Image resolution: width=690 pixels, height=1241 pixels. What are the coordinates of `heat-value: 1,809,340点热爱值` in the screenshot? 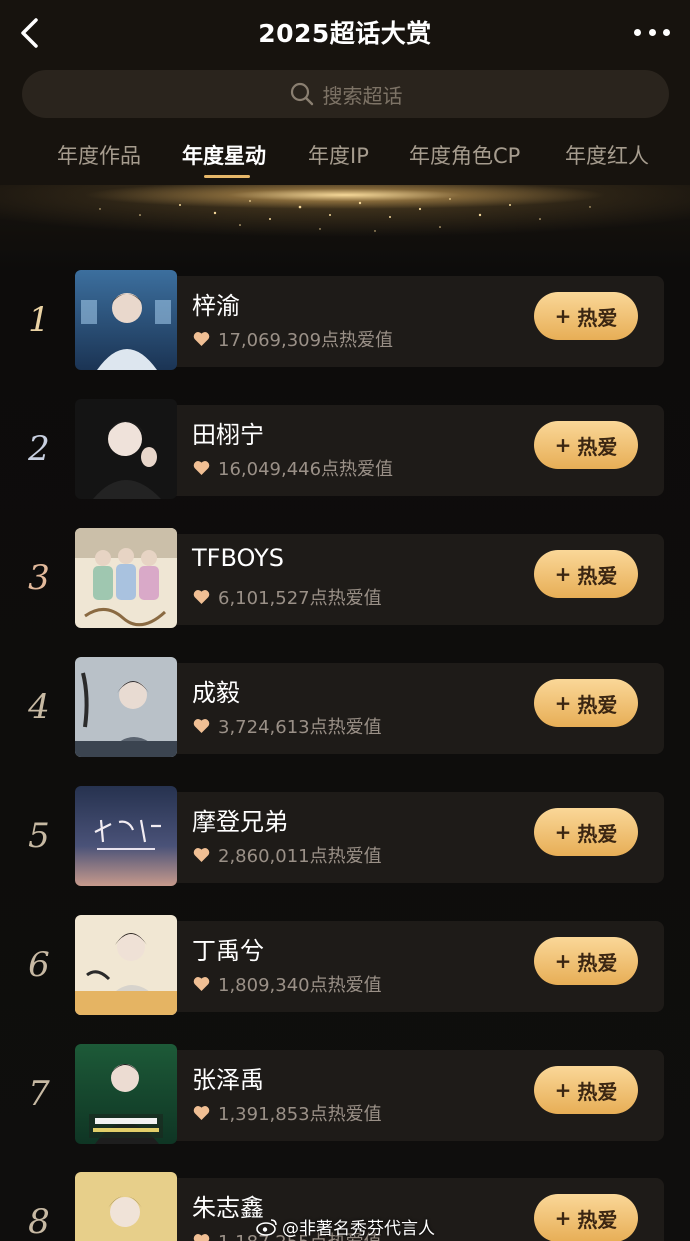 It's located at (287, 984).